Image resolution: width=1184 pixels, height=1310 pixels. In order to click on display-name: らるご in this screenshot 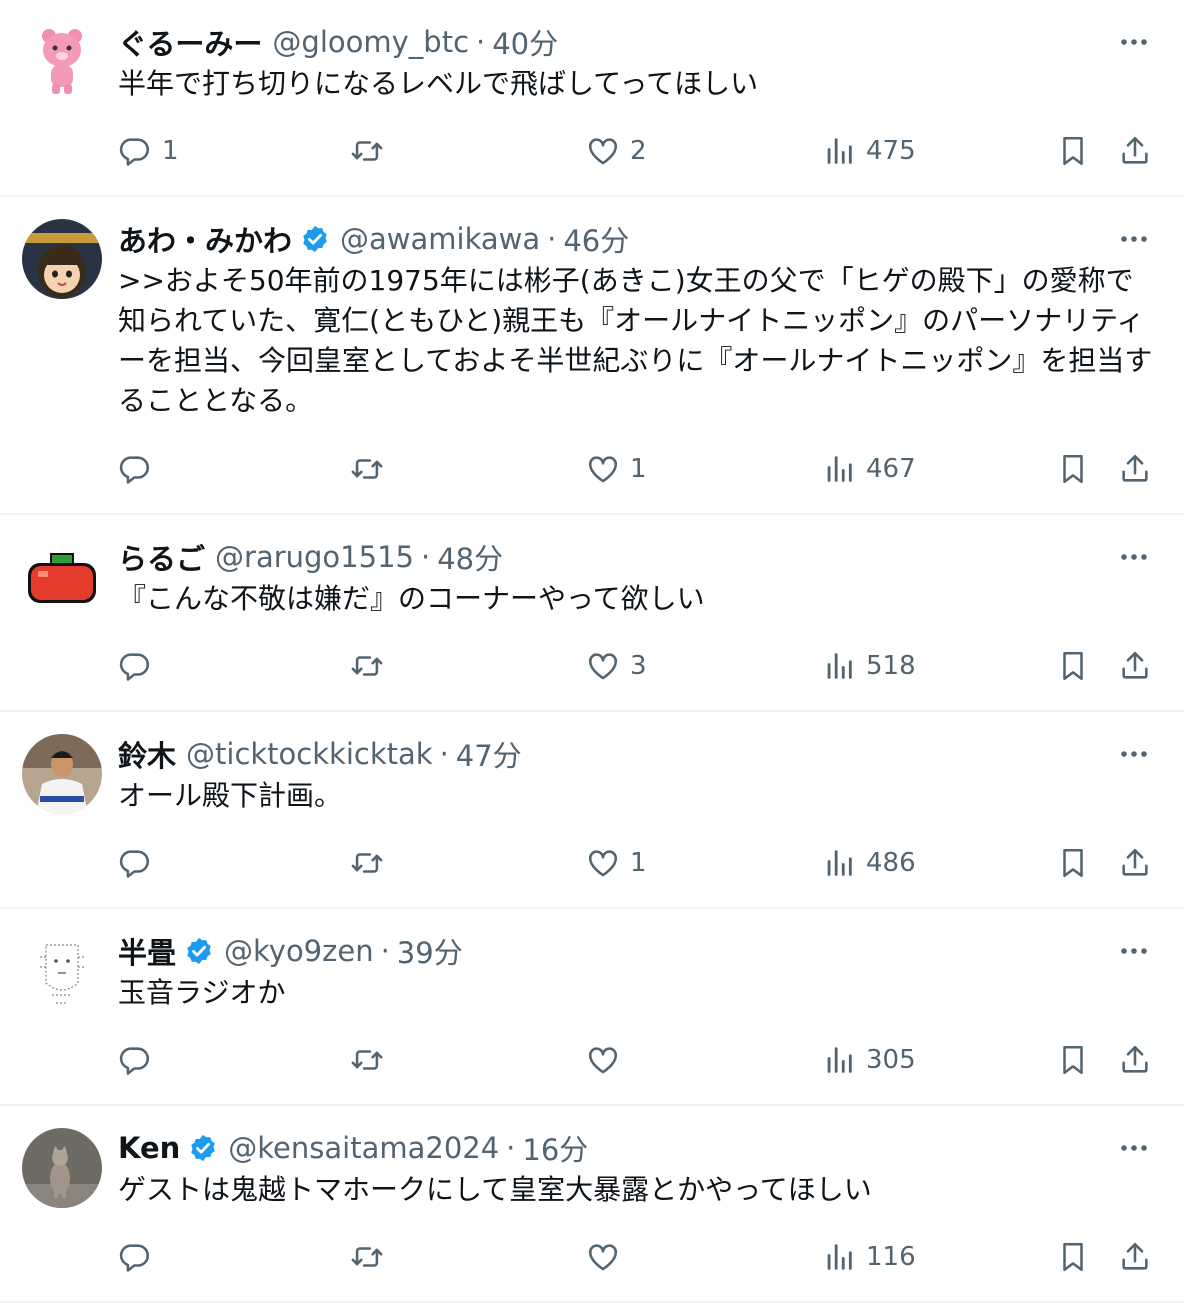, I will do `click(161, 557)`.